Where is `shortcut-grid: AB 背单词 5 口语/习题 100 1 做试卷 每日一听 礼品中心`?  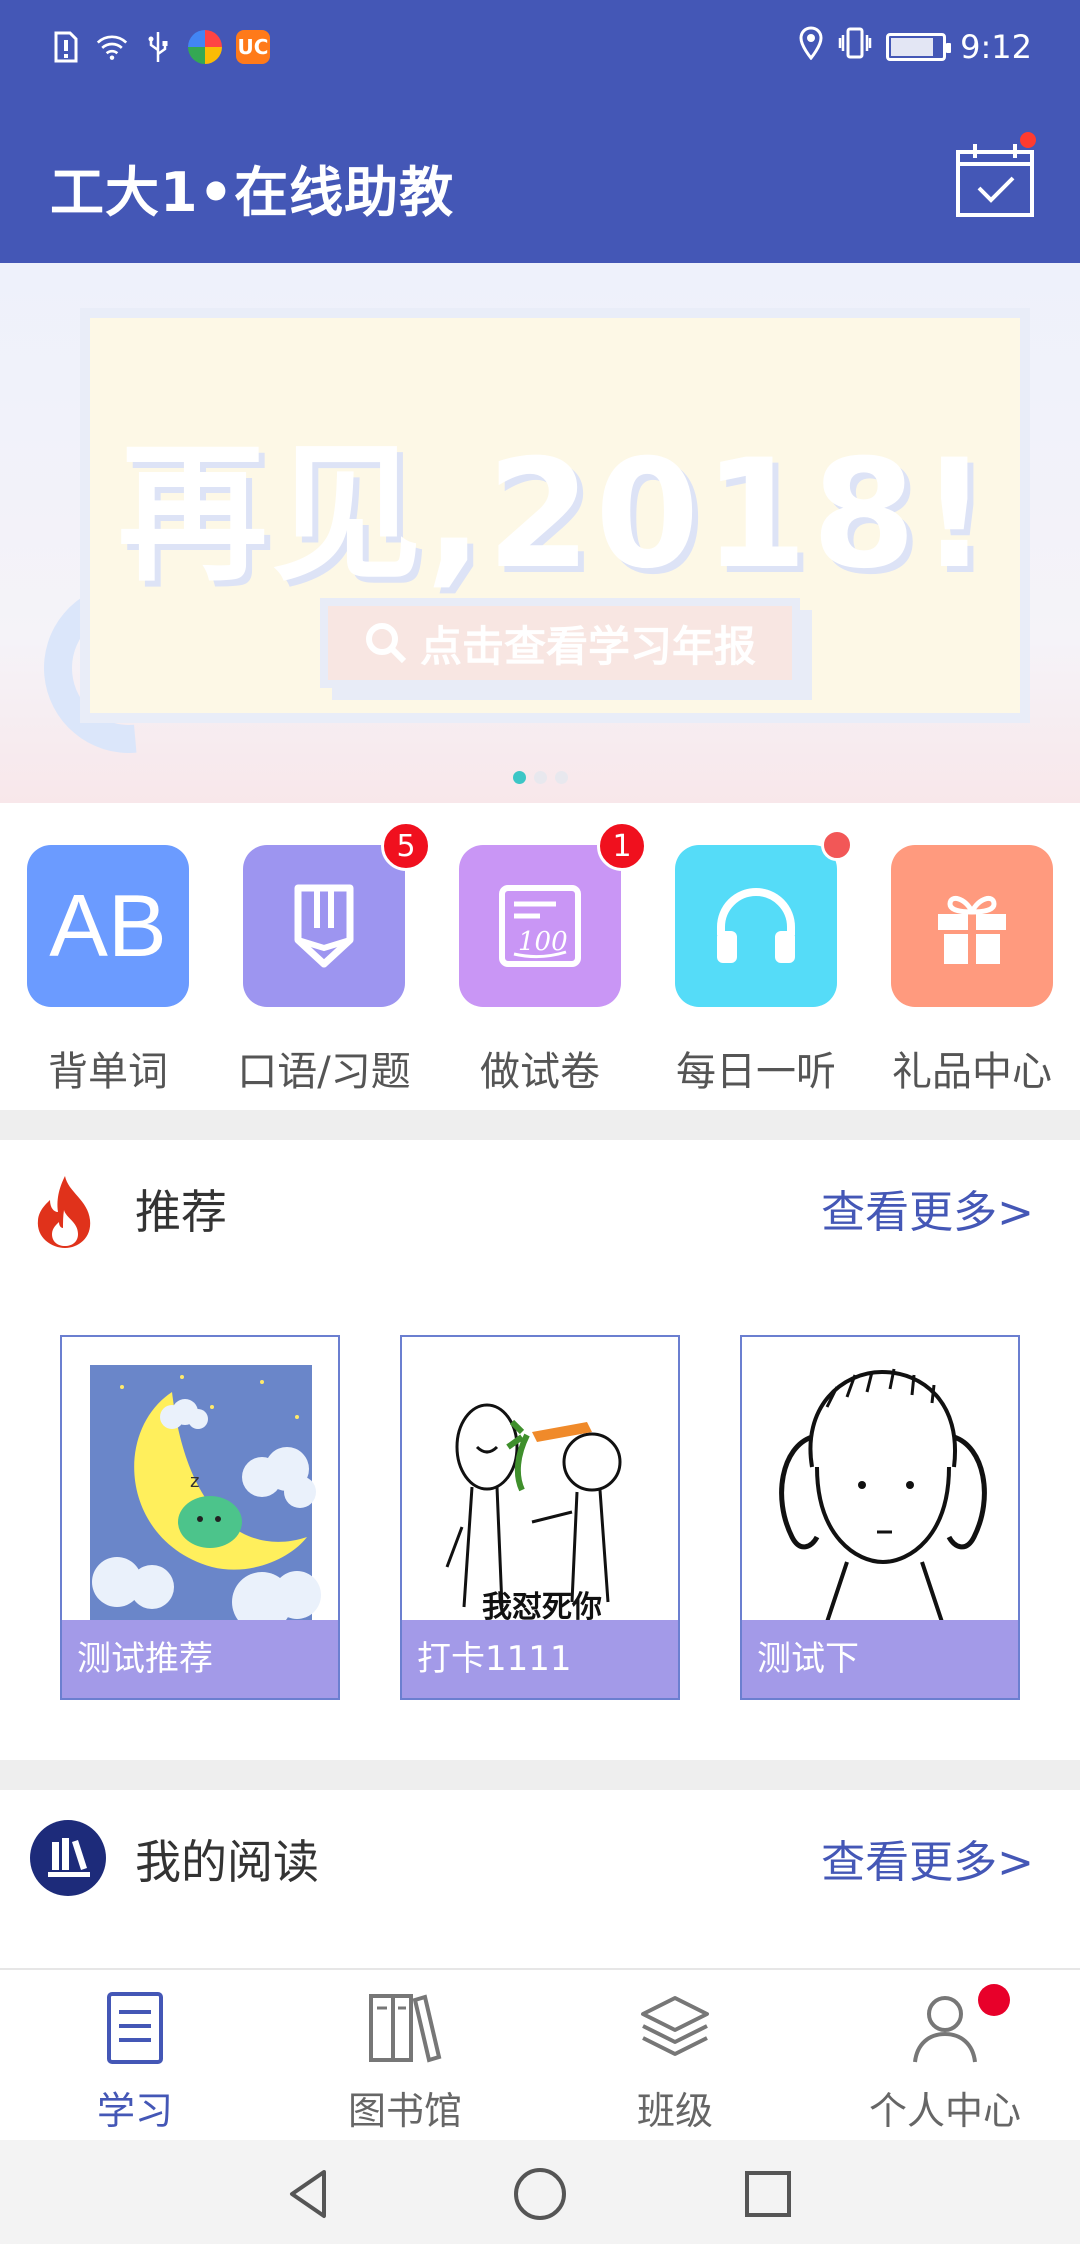
shortcut-grid: AB 背单词 5 口语/习题 100 1 做试卷 每日一听 礼品中心 is located at coordinates (540, 957).